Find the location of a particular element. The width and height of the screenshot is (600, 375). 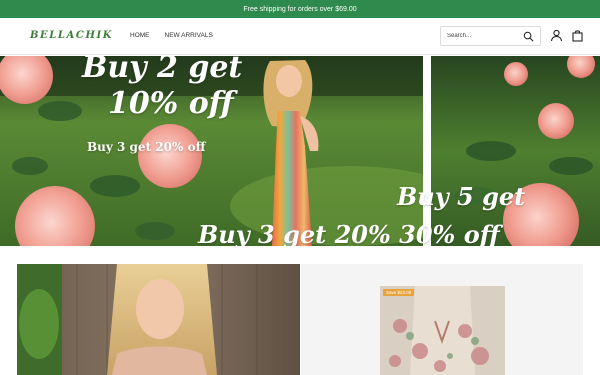

promo-bar: Free shipping for orders over $69.00 is located at coordinates (300, 9).